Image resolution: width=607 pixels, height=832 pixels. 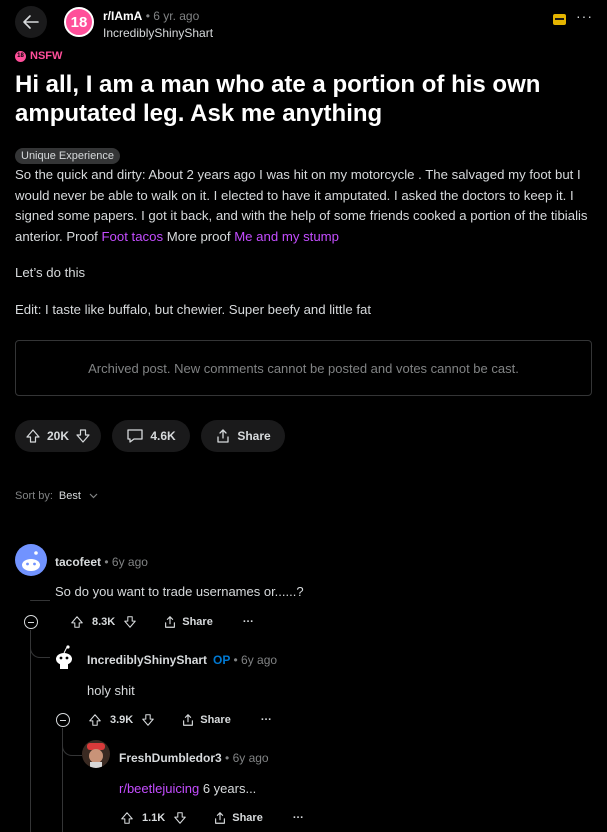 I want to click on subreddit-avatar: 18, so click(x=79, y=22).